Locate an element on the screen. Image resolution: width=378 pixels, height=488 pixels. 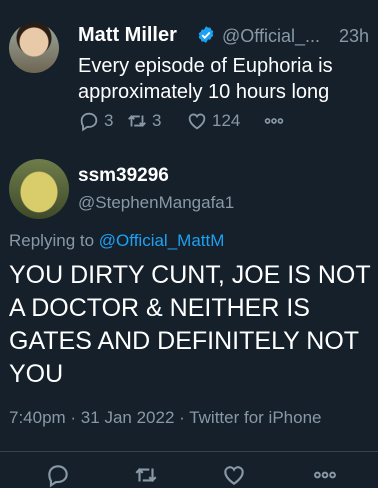
reply-author-name: ssm39296 is located at coordinates (123, 176).